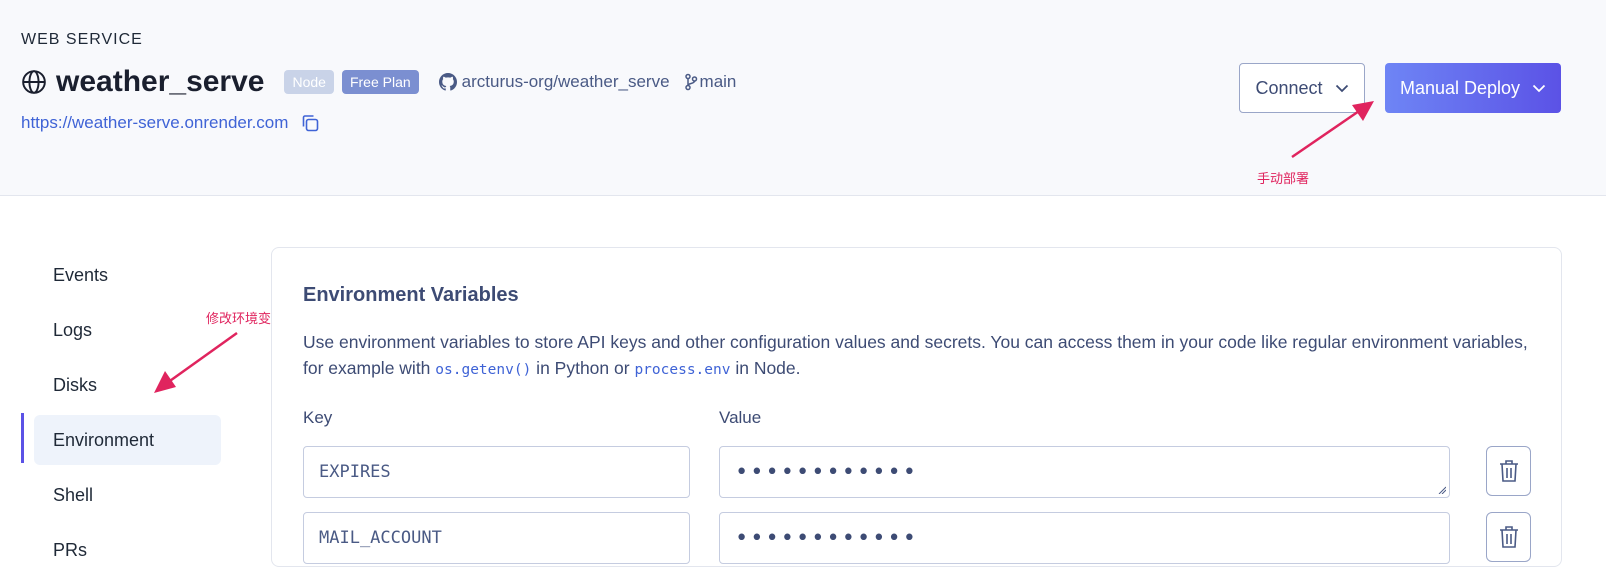 The image size is (1606, 580). I want to click on desc-text-2: in Python or, so click(583, 368).